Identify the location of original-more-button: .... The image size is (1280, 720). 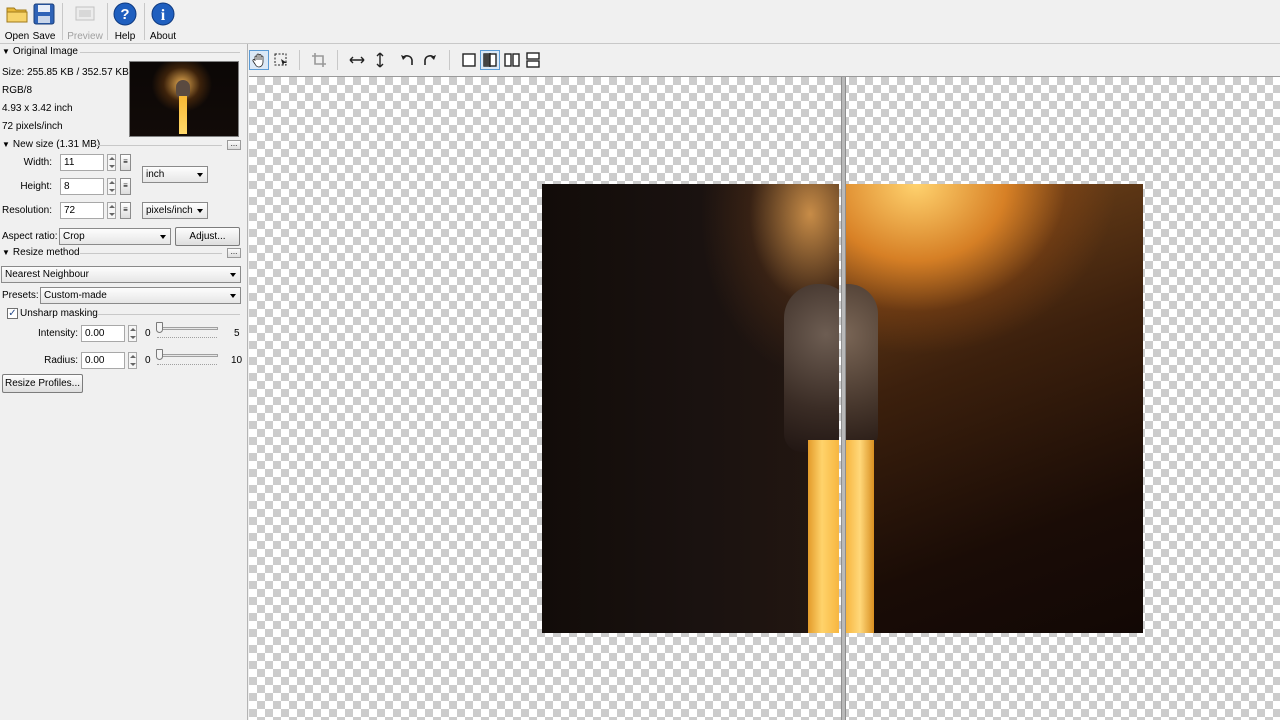
(234, 145).